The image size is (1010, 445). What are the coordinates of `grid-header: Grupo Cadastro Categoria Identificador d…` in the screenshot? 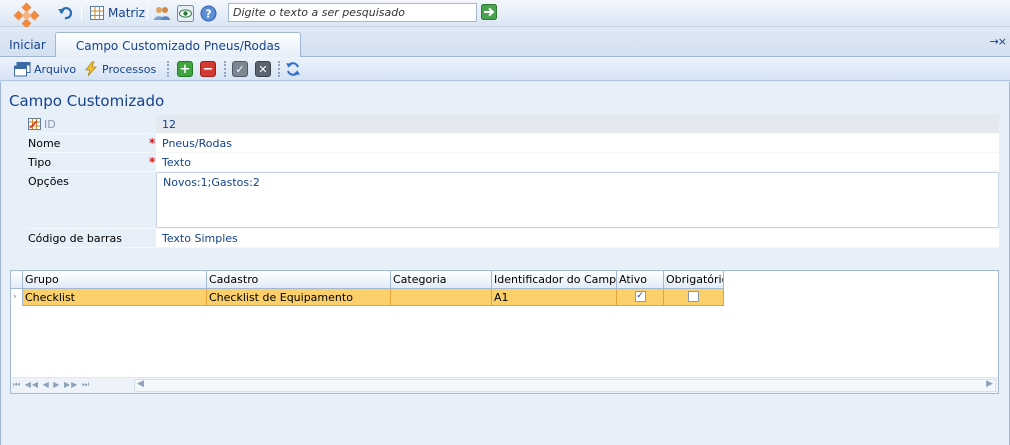 It's located at (367, 280).